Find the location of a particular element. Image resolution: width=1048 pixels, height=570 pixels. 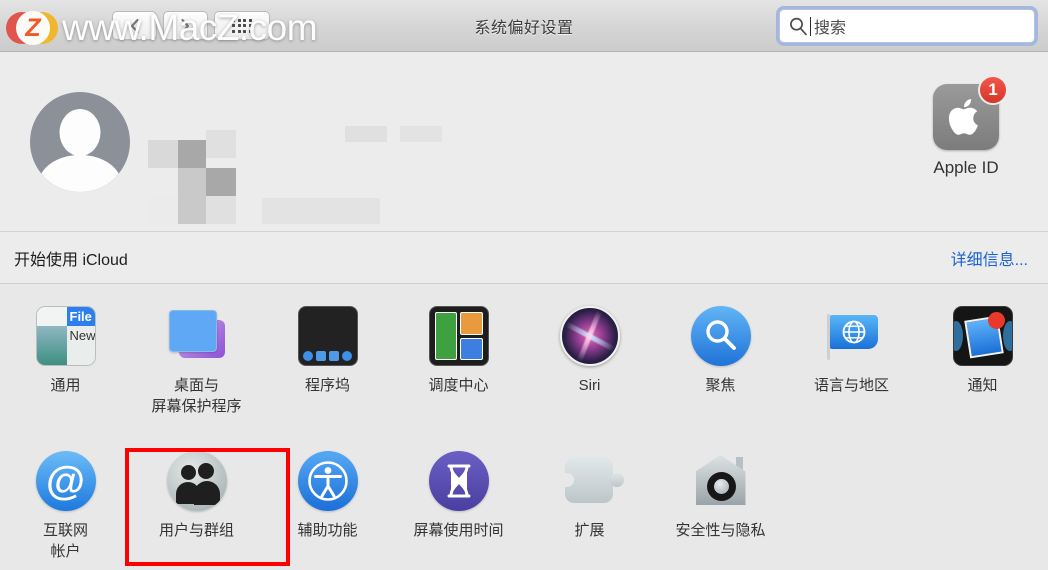

pane-security-privacy: 安全性与隐私 is located at coordinates (720, 508).